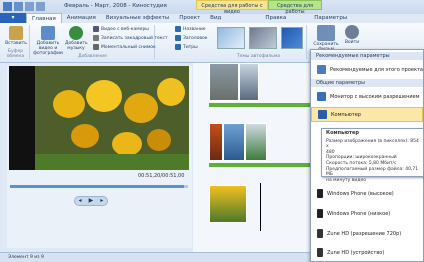 This screenshot has width=424, height=262. Describe the element at coordinates (80, 201) in the screenshot. I see `previous-frame-icon: ◂` at that location.